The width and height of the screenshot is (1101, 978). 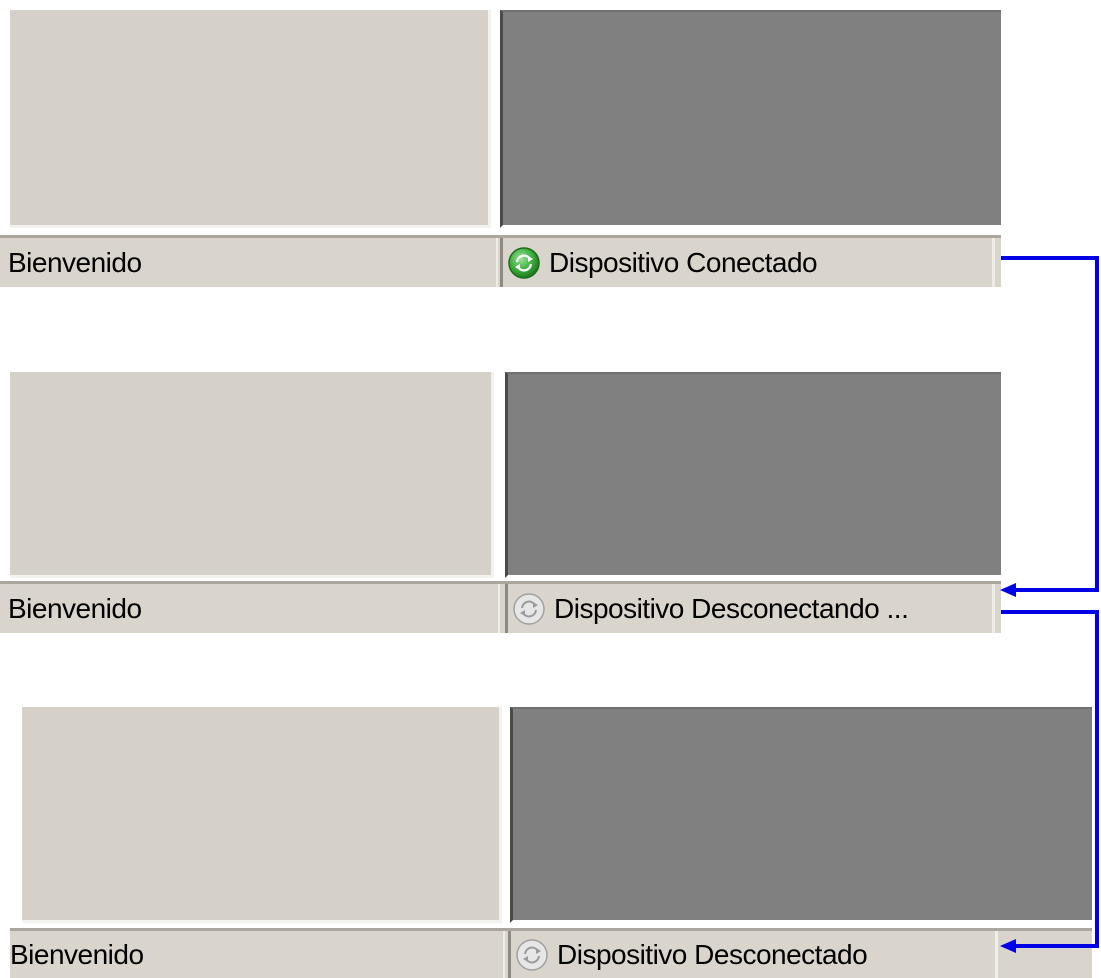 I want to click on status-device-connected: Dispositivo Conectado, so click(x=747, y=262).